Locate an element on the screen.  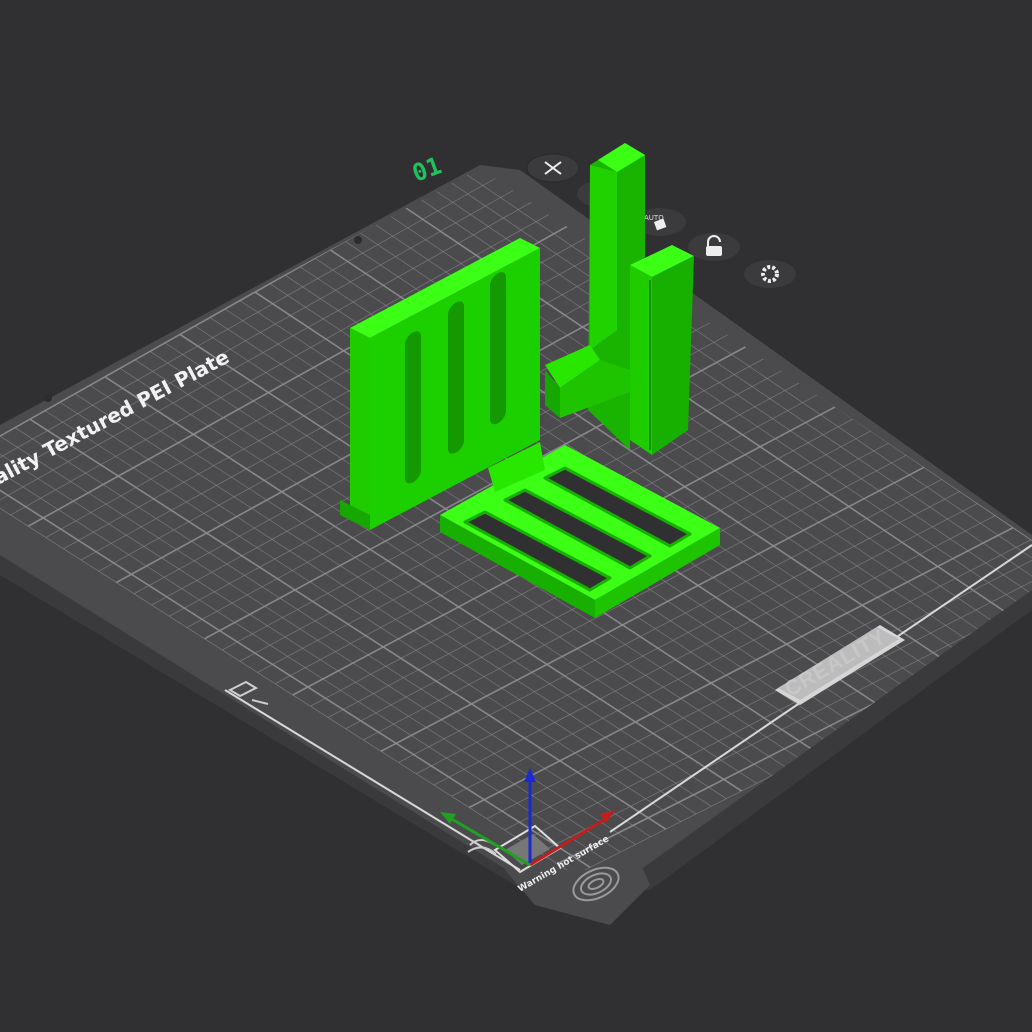
plate-settings-button is located at coordinates (770, 274).